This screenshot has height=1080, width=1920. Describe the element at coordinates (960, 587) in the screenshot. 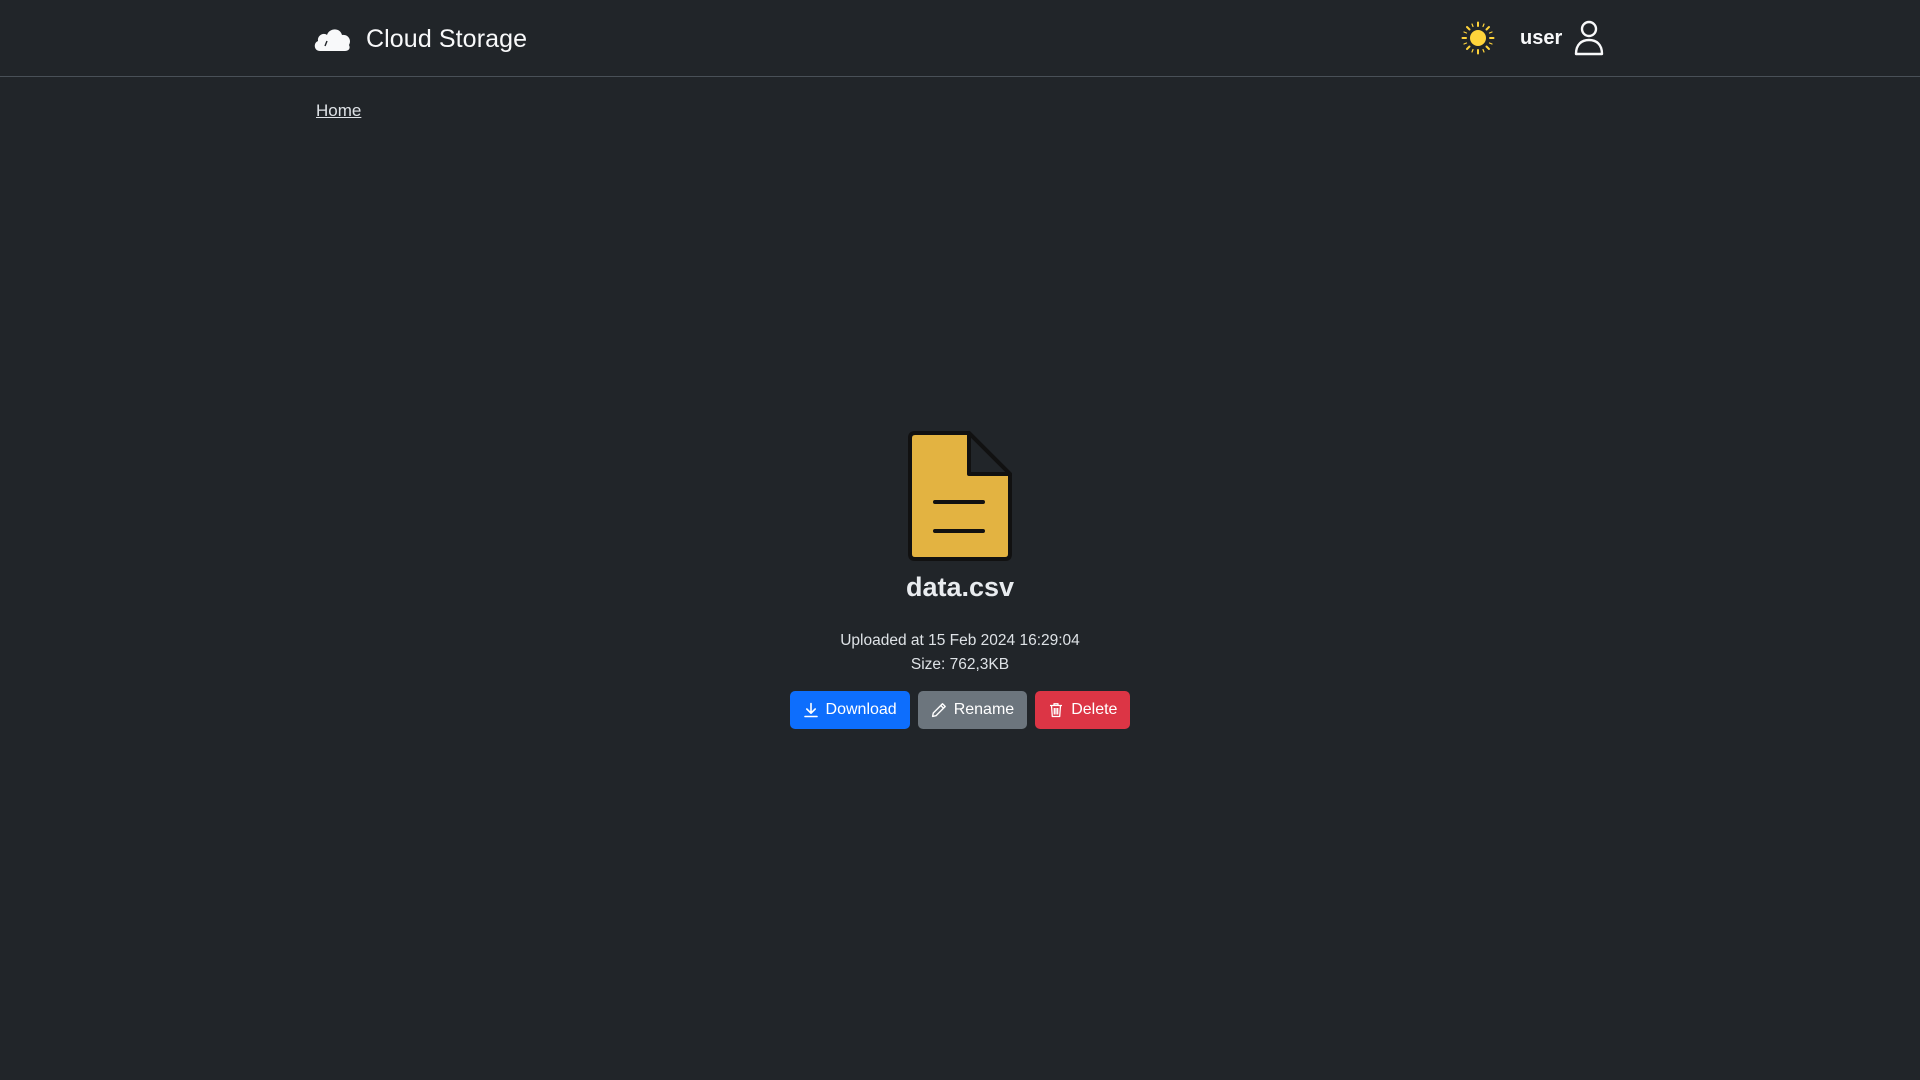

I see `file-name: data.csv` at that location.